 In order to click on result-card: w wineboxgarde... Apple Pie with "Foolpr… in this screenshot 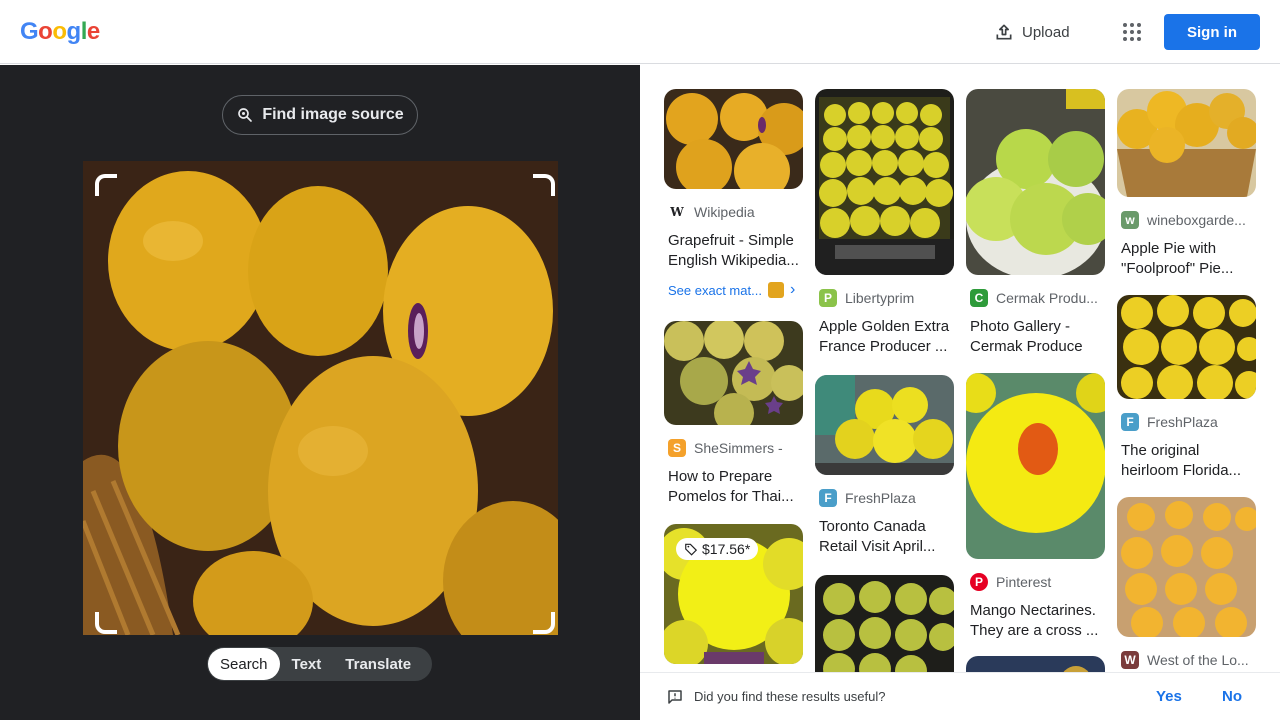, I will do `click(1186, 184)`.